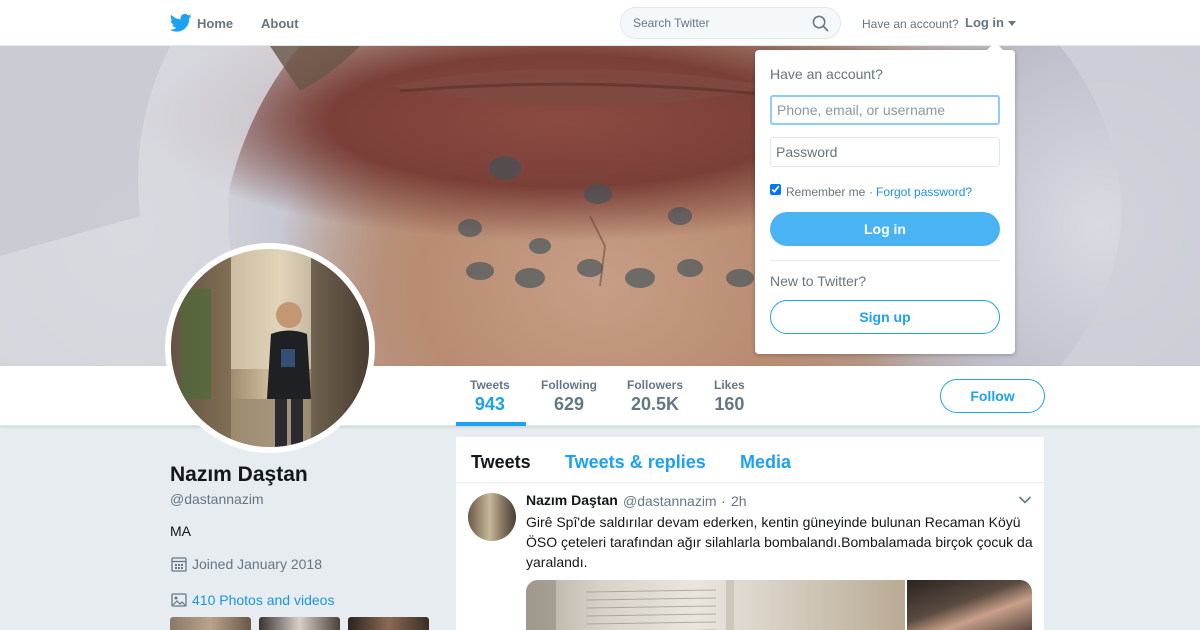 This screenshot has height=630, width=1200. I want to click on profile-avatar, so click(270, 348).